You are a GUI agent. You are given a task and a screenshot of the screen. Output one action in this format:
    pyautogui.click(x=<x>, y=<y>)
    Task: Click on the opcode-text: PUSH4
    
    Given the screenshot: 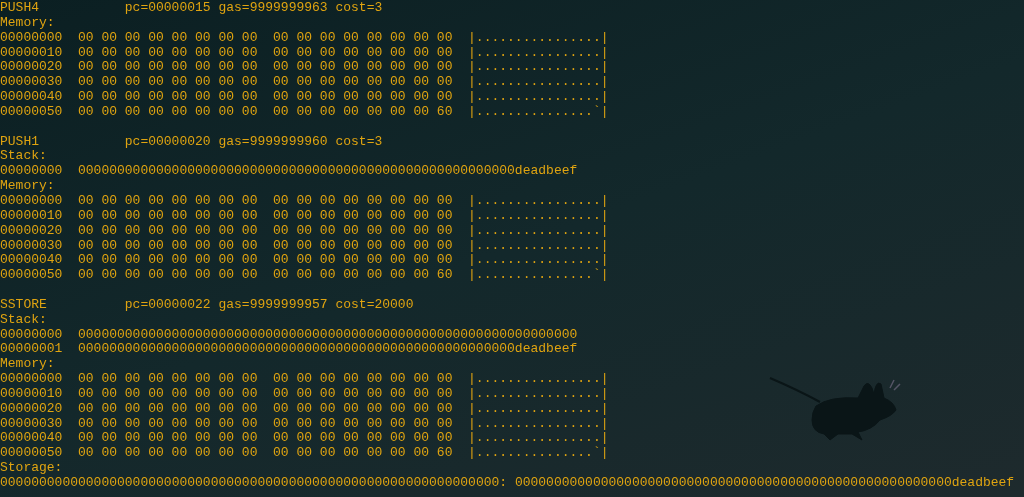 What is the action you would take?
    pyautogui.click(x=20, y=8)
    